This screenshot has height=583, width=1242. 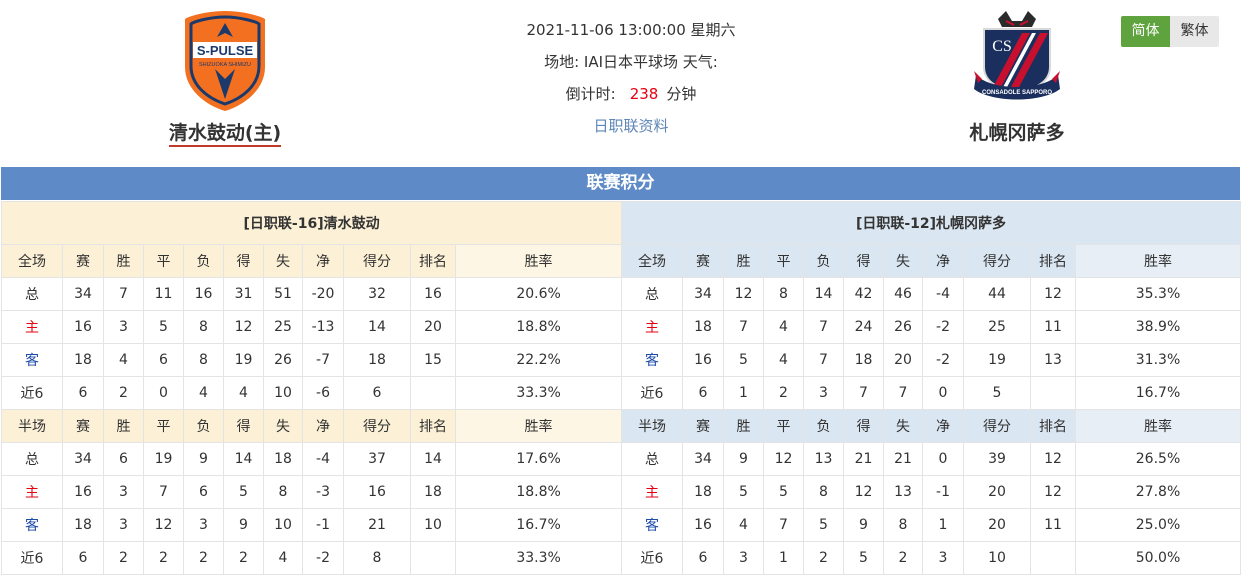 I want to click on table-cell: 8, so click(x=823, y=492).